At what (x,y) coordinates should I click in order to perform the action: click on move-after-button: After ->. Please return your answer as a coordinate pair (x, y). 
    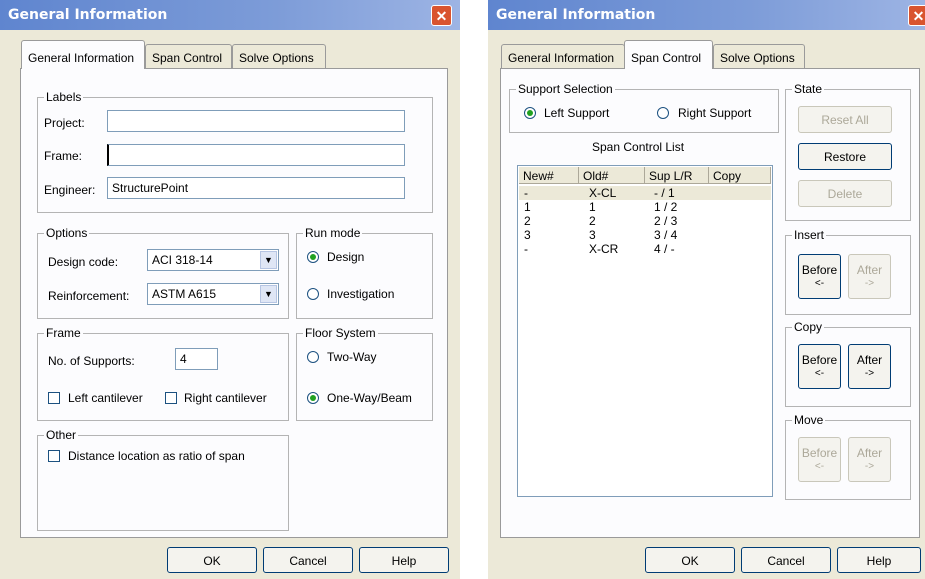
    Looking at the image, I should click on (869, 459).